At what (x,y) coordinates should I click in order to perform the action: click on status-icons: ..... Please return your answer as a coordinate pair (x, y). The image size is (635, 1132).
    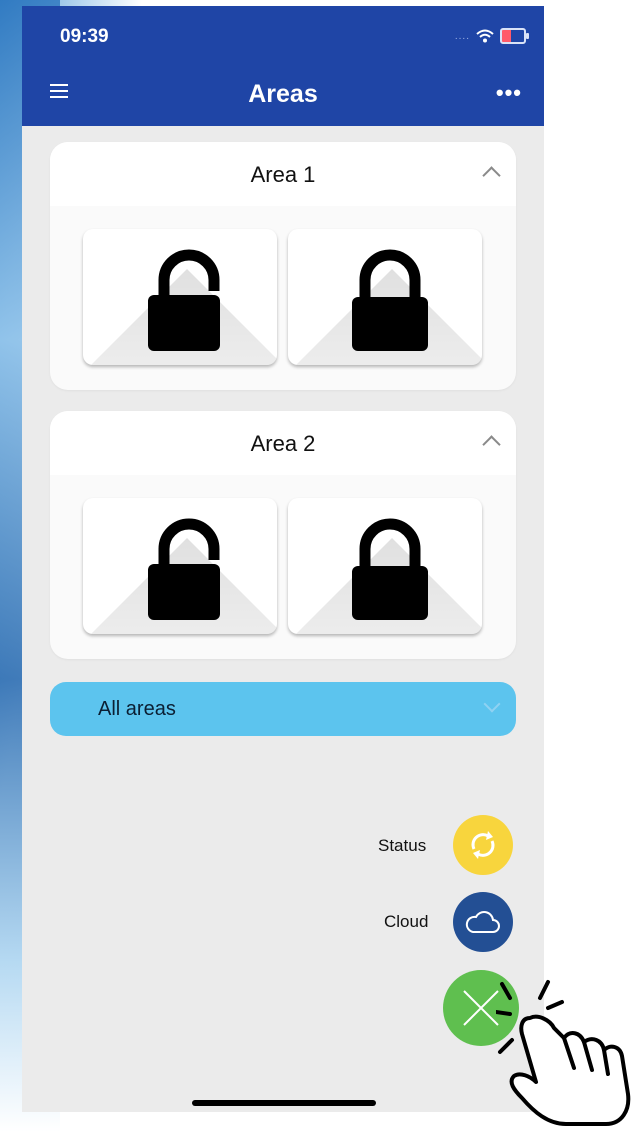
    Looking at the image, I should click on (491, 36).